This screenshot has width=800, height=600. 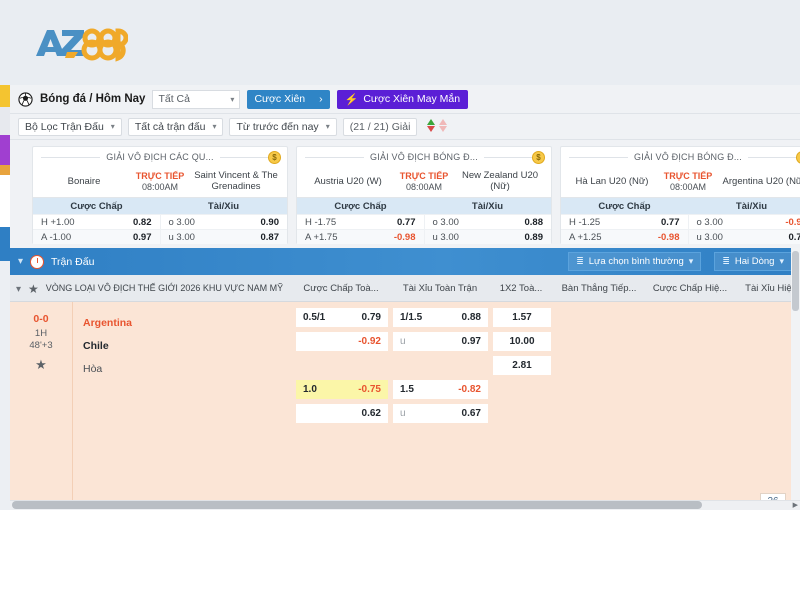 What do you see at coordinates (487, 222) in the screenshot?
I see `over-under-cell: o 3.00 0.88` at bounding box center [487, 222].